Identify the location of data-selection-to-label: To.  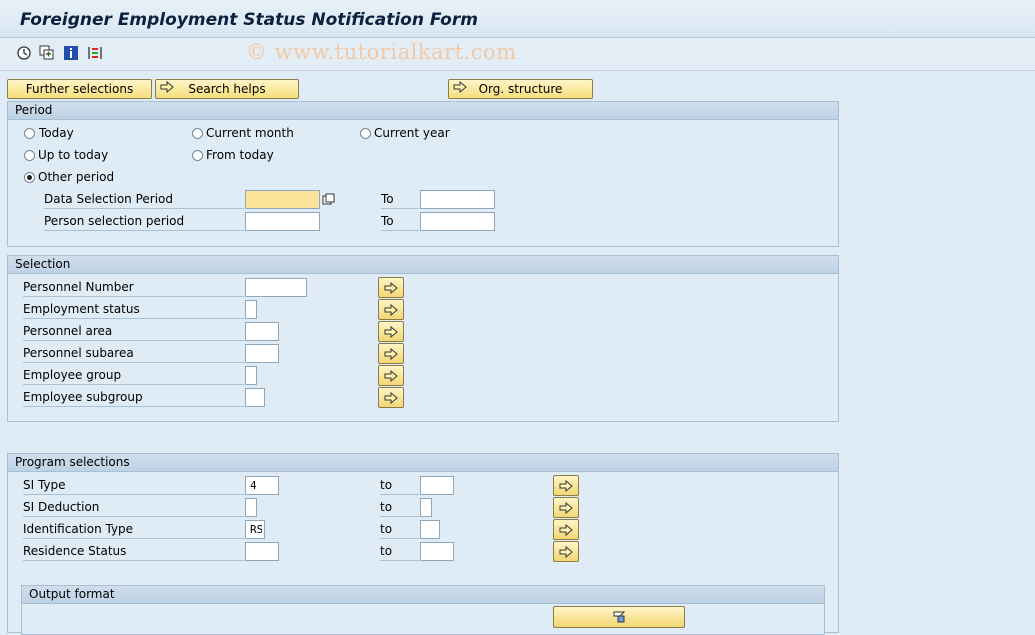
(400, 200).